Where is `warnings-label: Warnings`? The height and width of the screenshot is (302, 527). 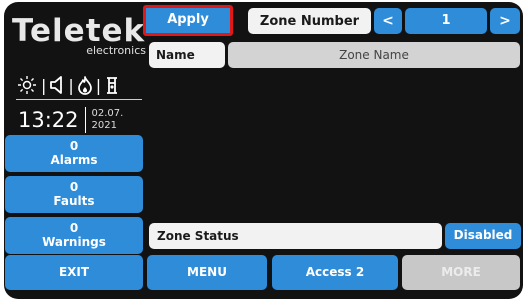 warnings-label: Warnings is located at coordinates (74, 241).